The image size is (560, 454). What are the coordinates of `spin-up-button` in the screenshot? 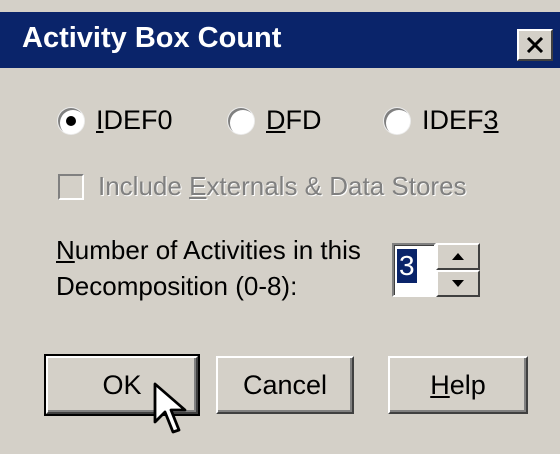 It's located at (458, 256).